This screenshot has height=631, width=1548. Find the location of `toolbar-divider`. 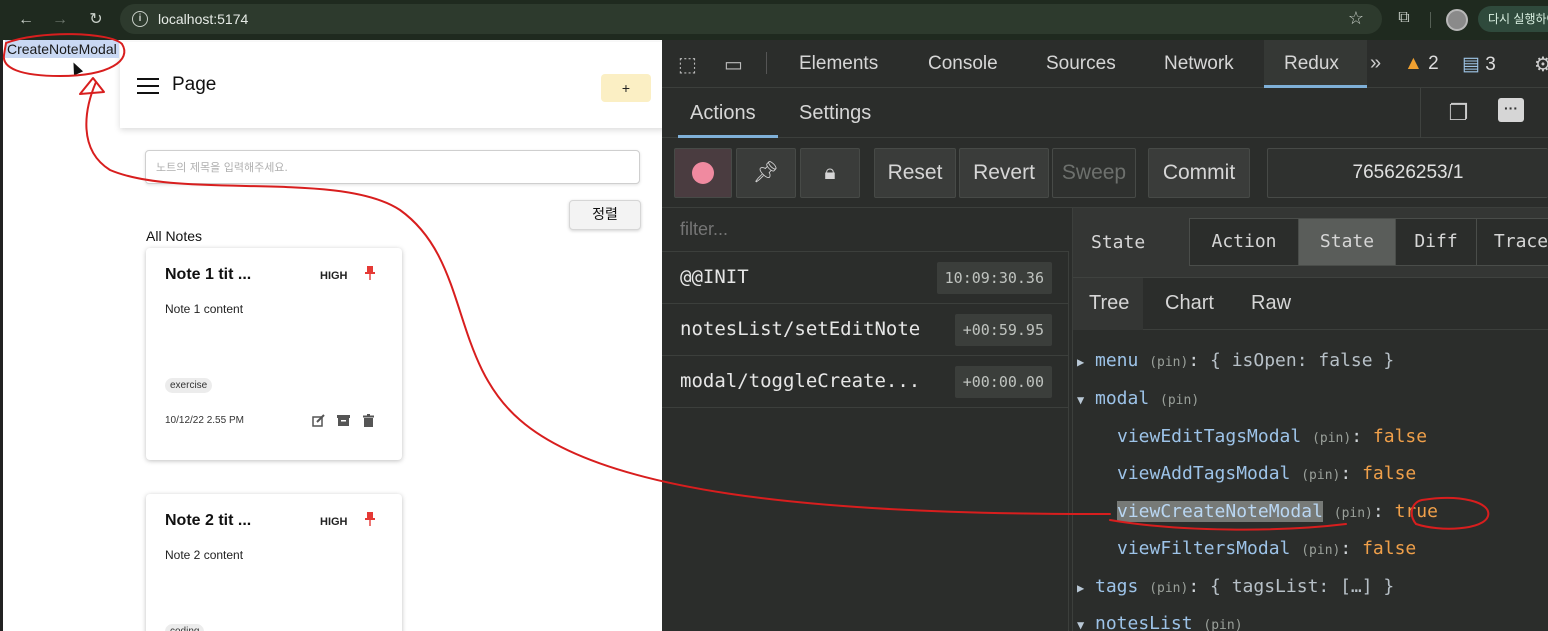

toolbar-divider is located at coordinates (1430, 20).